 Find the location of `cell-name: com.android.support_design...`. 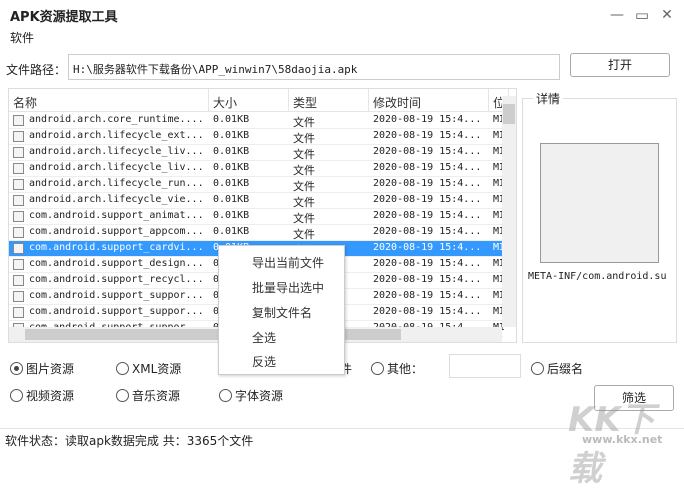

cell-name: com.android.support_design... is located at coordinates (116, 263).